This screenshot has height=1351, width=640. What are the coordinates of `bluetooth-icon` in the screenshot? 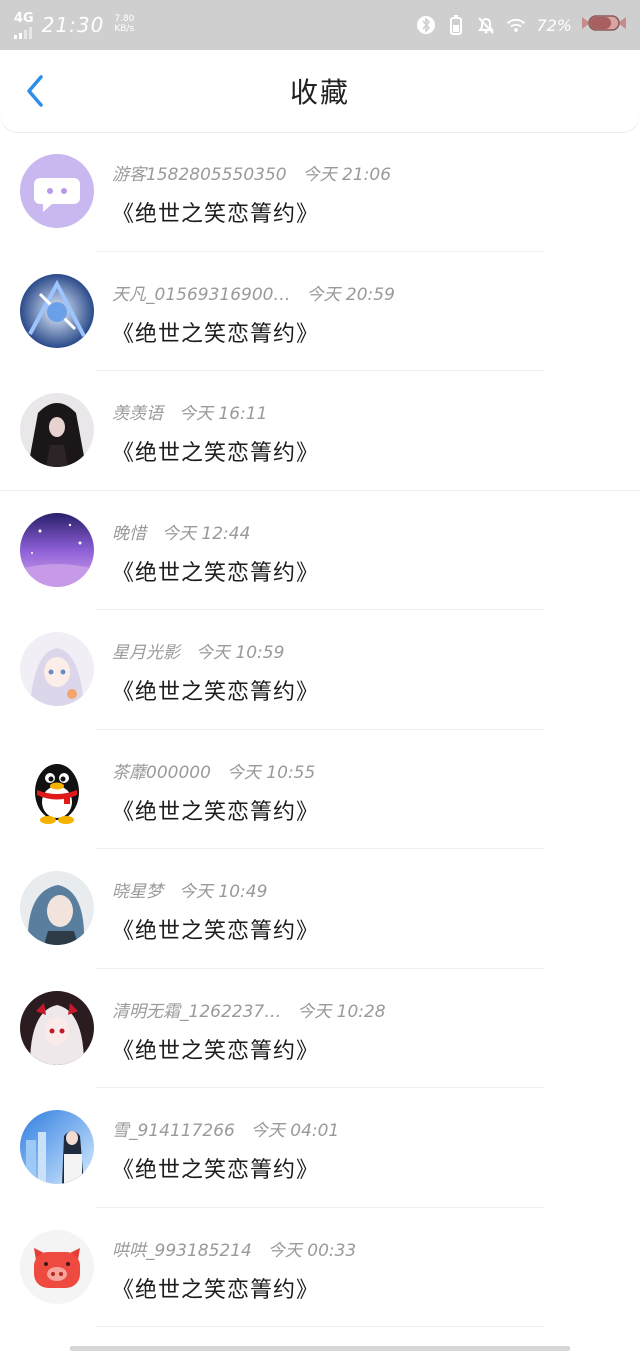 It's located at (426, 25).